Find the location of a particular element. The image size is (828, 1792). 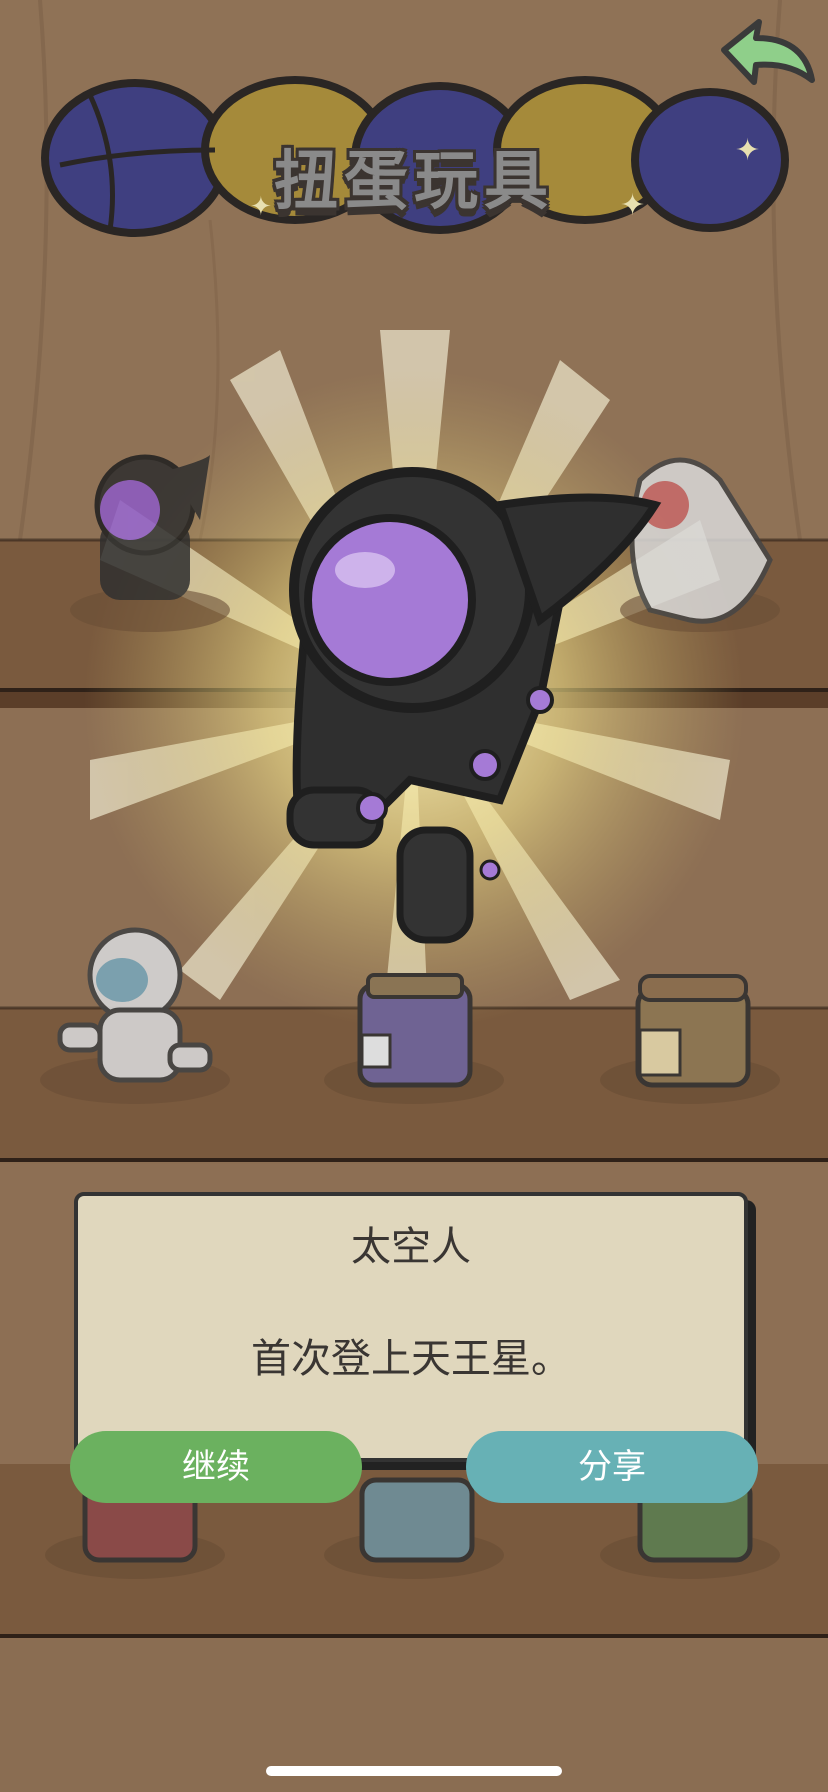

back-button is located at coordinates (764, 55).